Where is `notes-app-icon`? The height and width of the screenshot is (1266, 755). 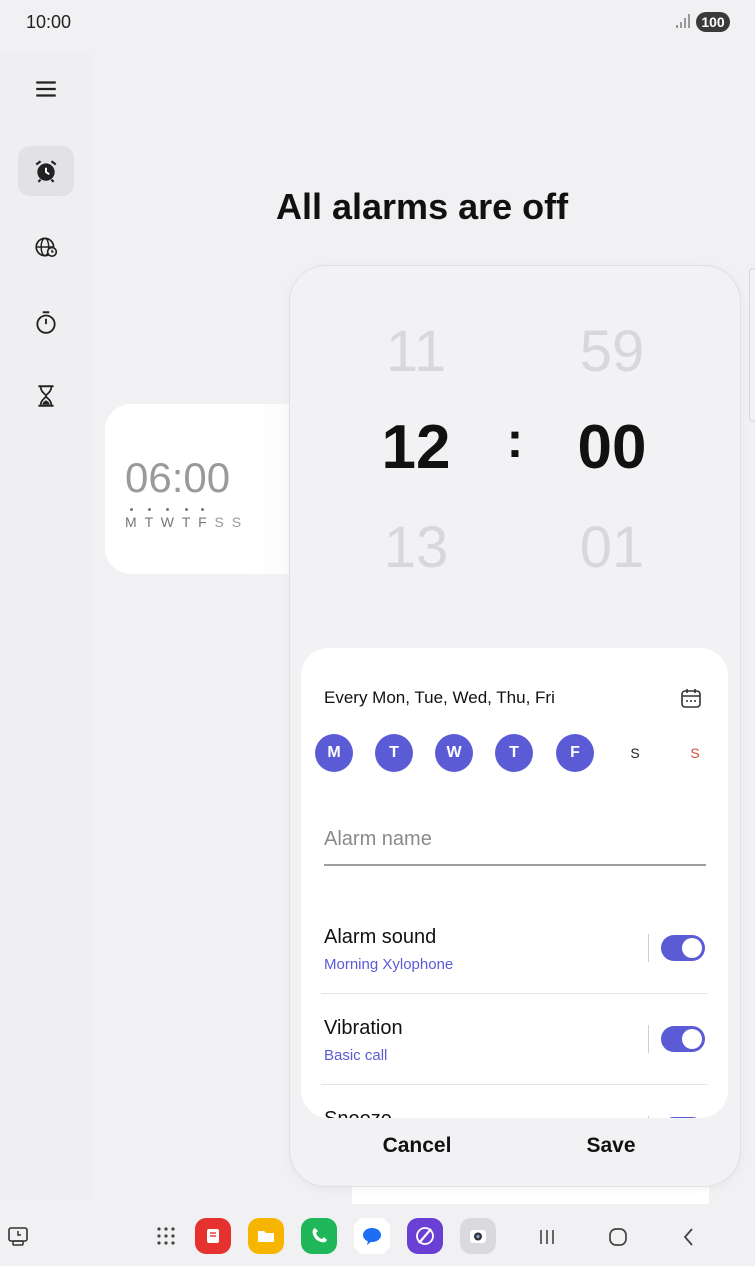
notes-app-icon is located at coordinates (213, 1236).